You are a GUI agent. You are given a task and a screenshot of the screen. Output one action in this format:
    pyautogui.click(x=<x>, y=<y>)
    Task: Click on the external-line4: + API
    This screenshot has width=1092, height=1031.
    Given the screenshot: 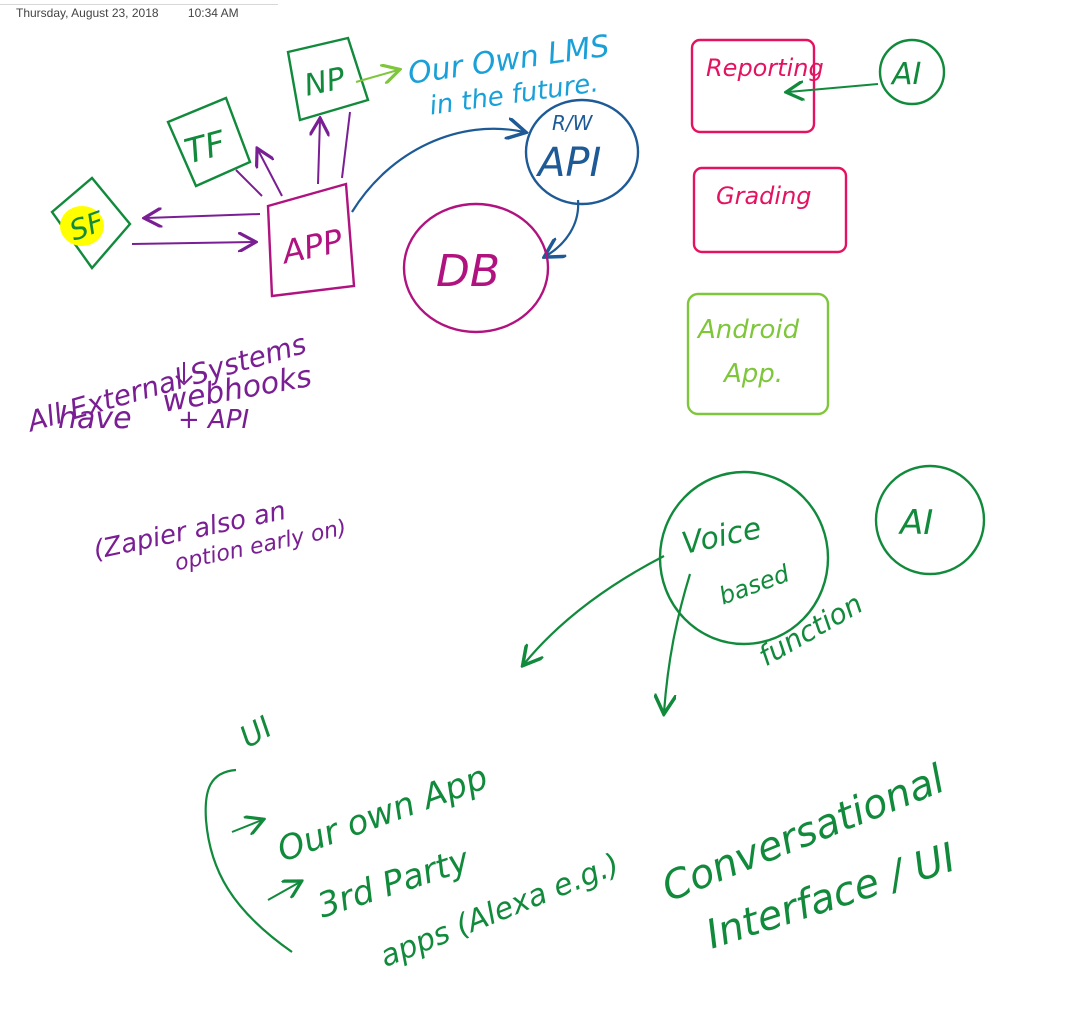 What is the action you would take?
    pyautogui.click(x=213, y=420)
    